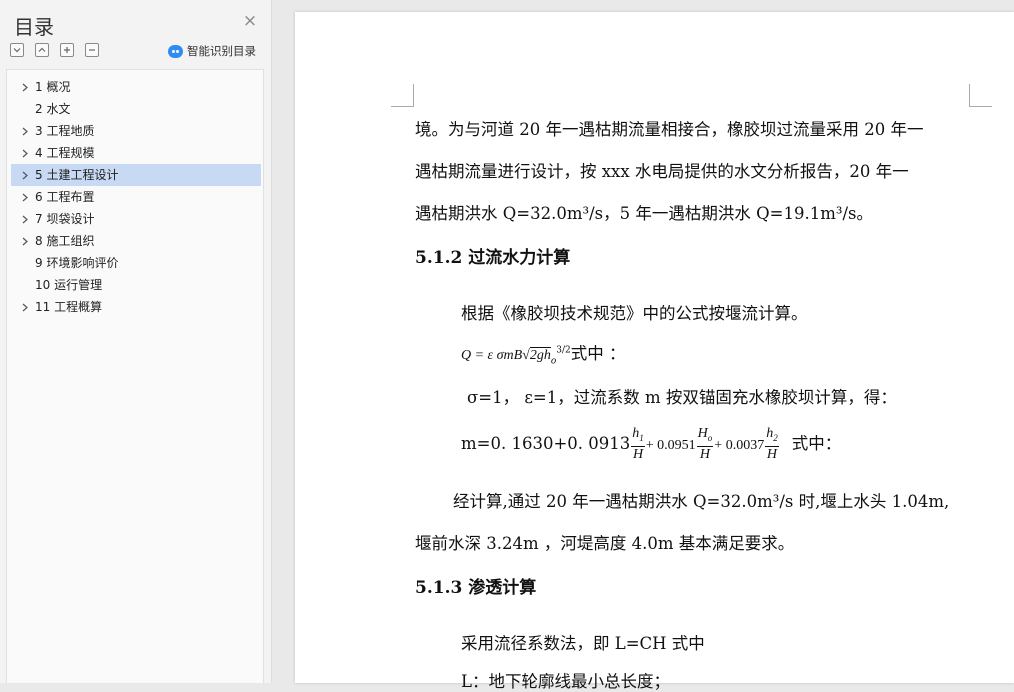 The image size is (1014, 692). I want to click on paragraph-line: 堰前水深 3.24m ，河堤高度 4.0m 基本满足要求。, so click(605, 543).